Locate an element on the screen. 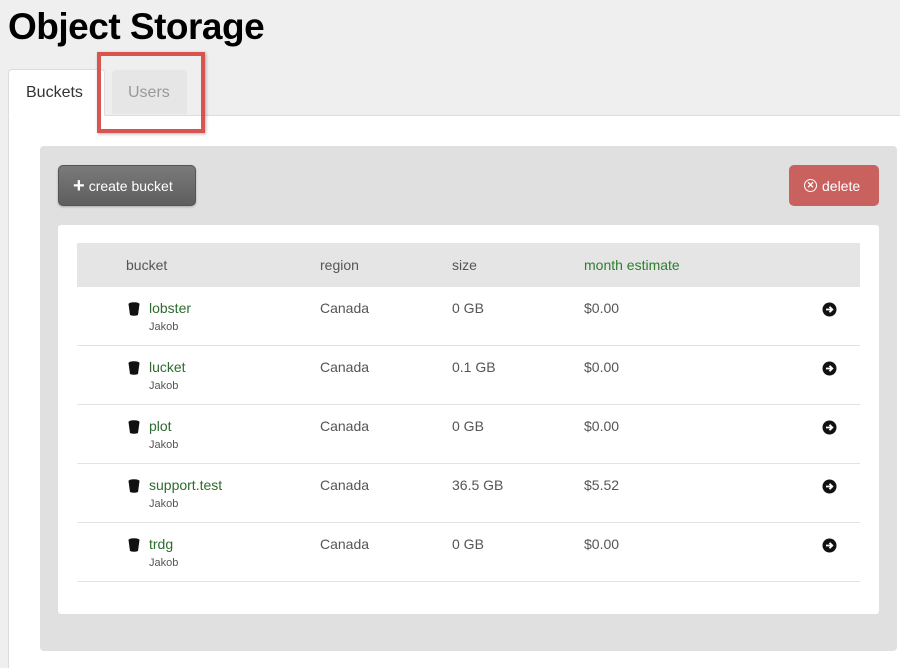 The height and width of the screenshot is (668, 900). delete-button: ✕ delete is located at coordinates (834, 185).